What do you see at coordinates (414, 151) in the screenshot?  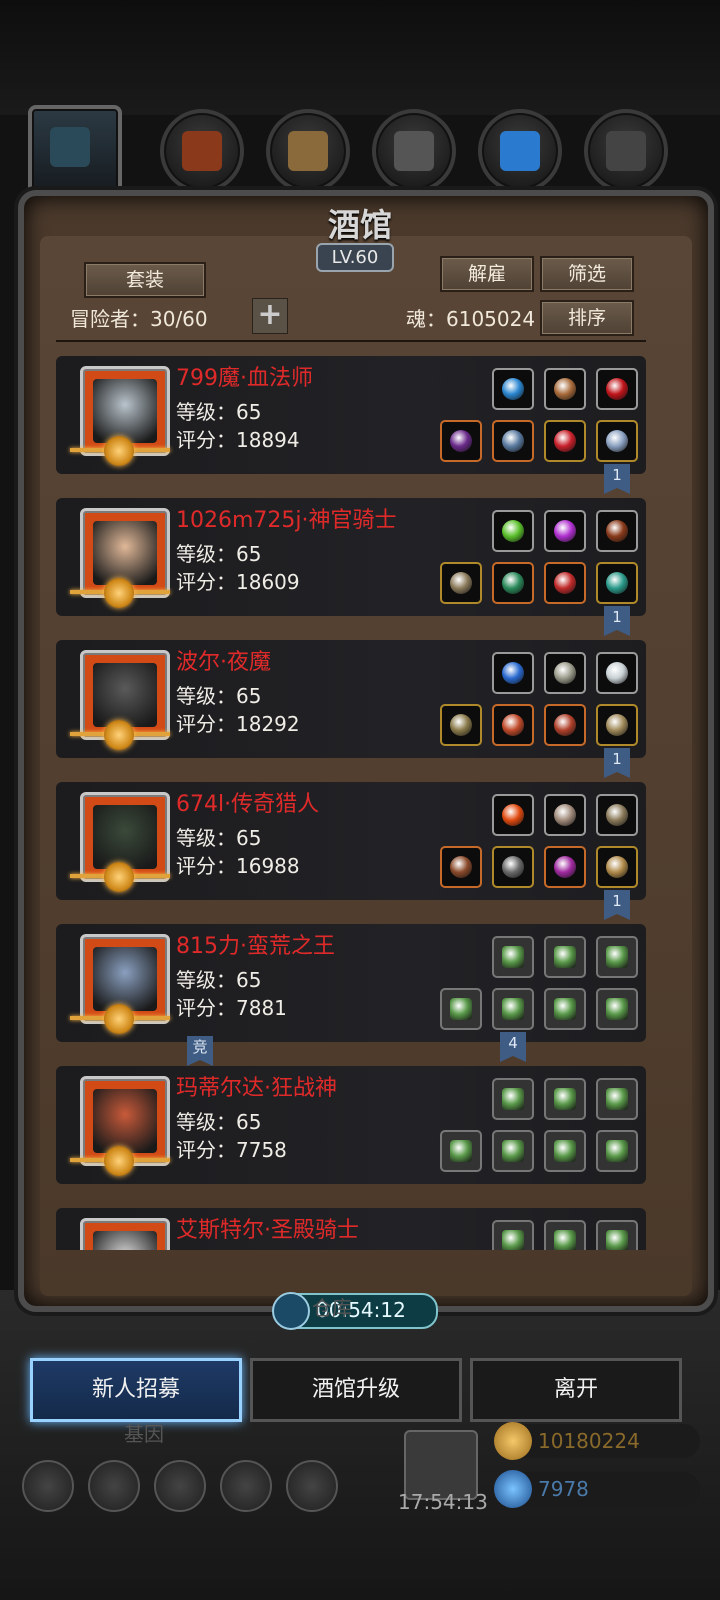 I see `tab-stairs-tab` at bounding box center [414, 151].